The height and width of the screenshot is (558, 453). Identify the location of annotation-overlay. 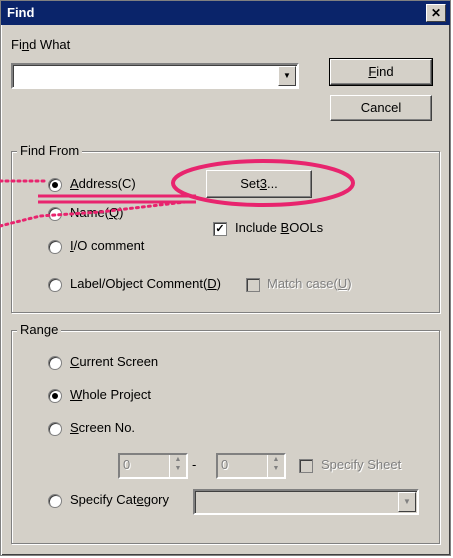
(177, 193).